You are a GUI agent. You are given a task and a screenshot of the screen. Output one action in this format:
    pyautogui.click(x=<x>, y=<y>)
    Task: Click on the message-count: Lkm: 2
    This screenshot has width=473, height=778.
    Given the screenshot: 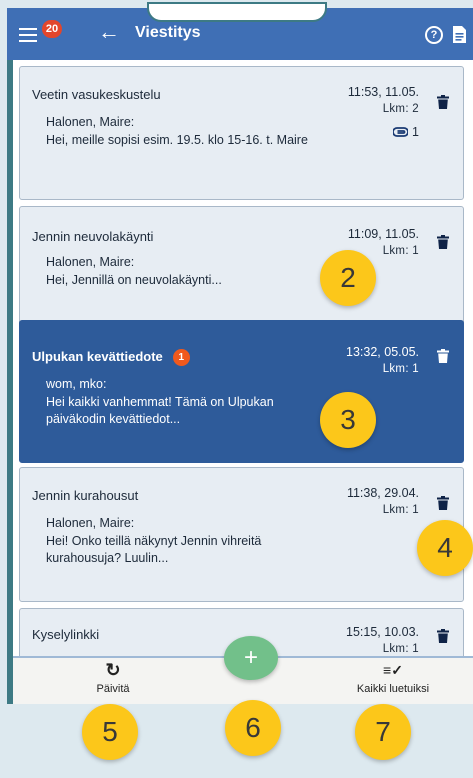 What is the action you would take?
    pyautogui.click(x=400, y=109)
    